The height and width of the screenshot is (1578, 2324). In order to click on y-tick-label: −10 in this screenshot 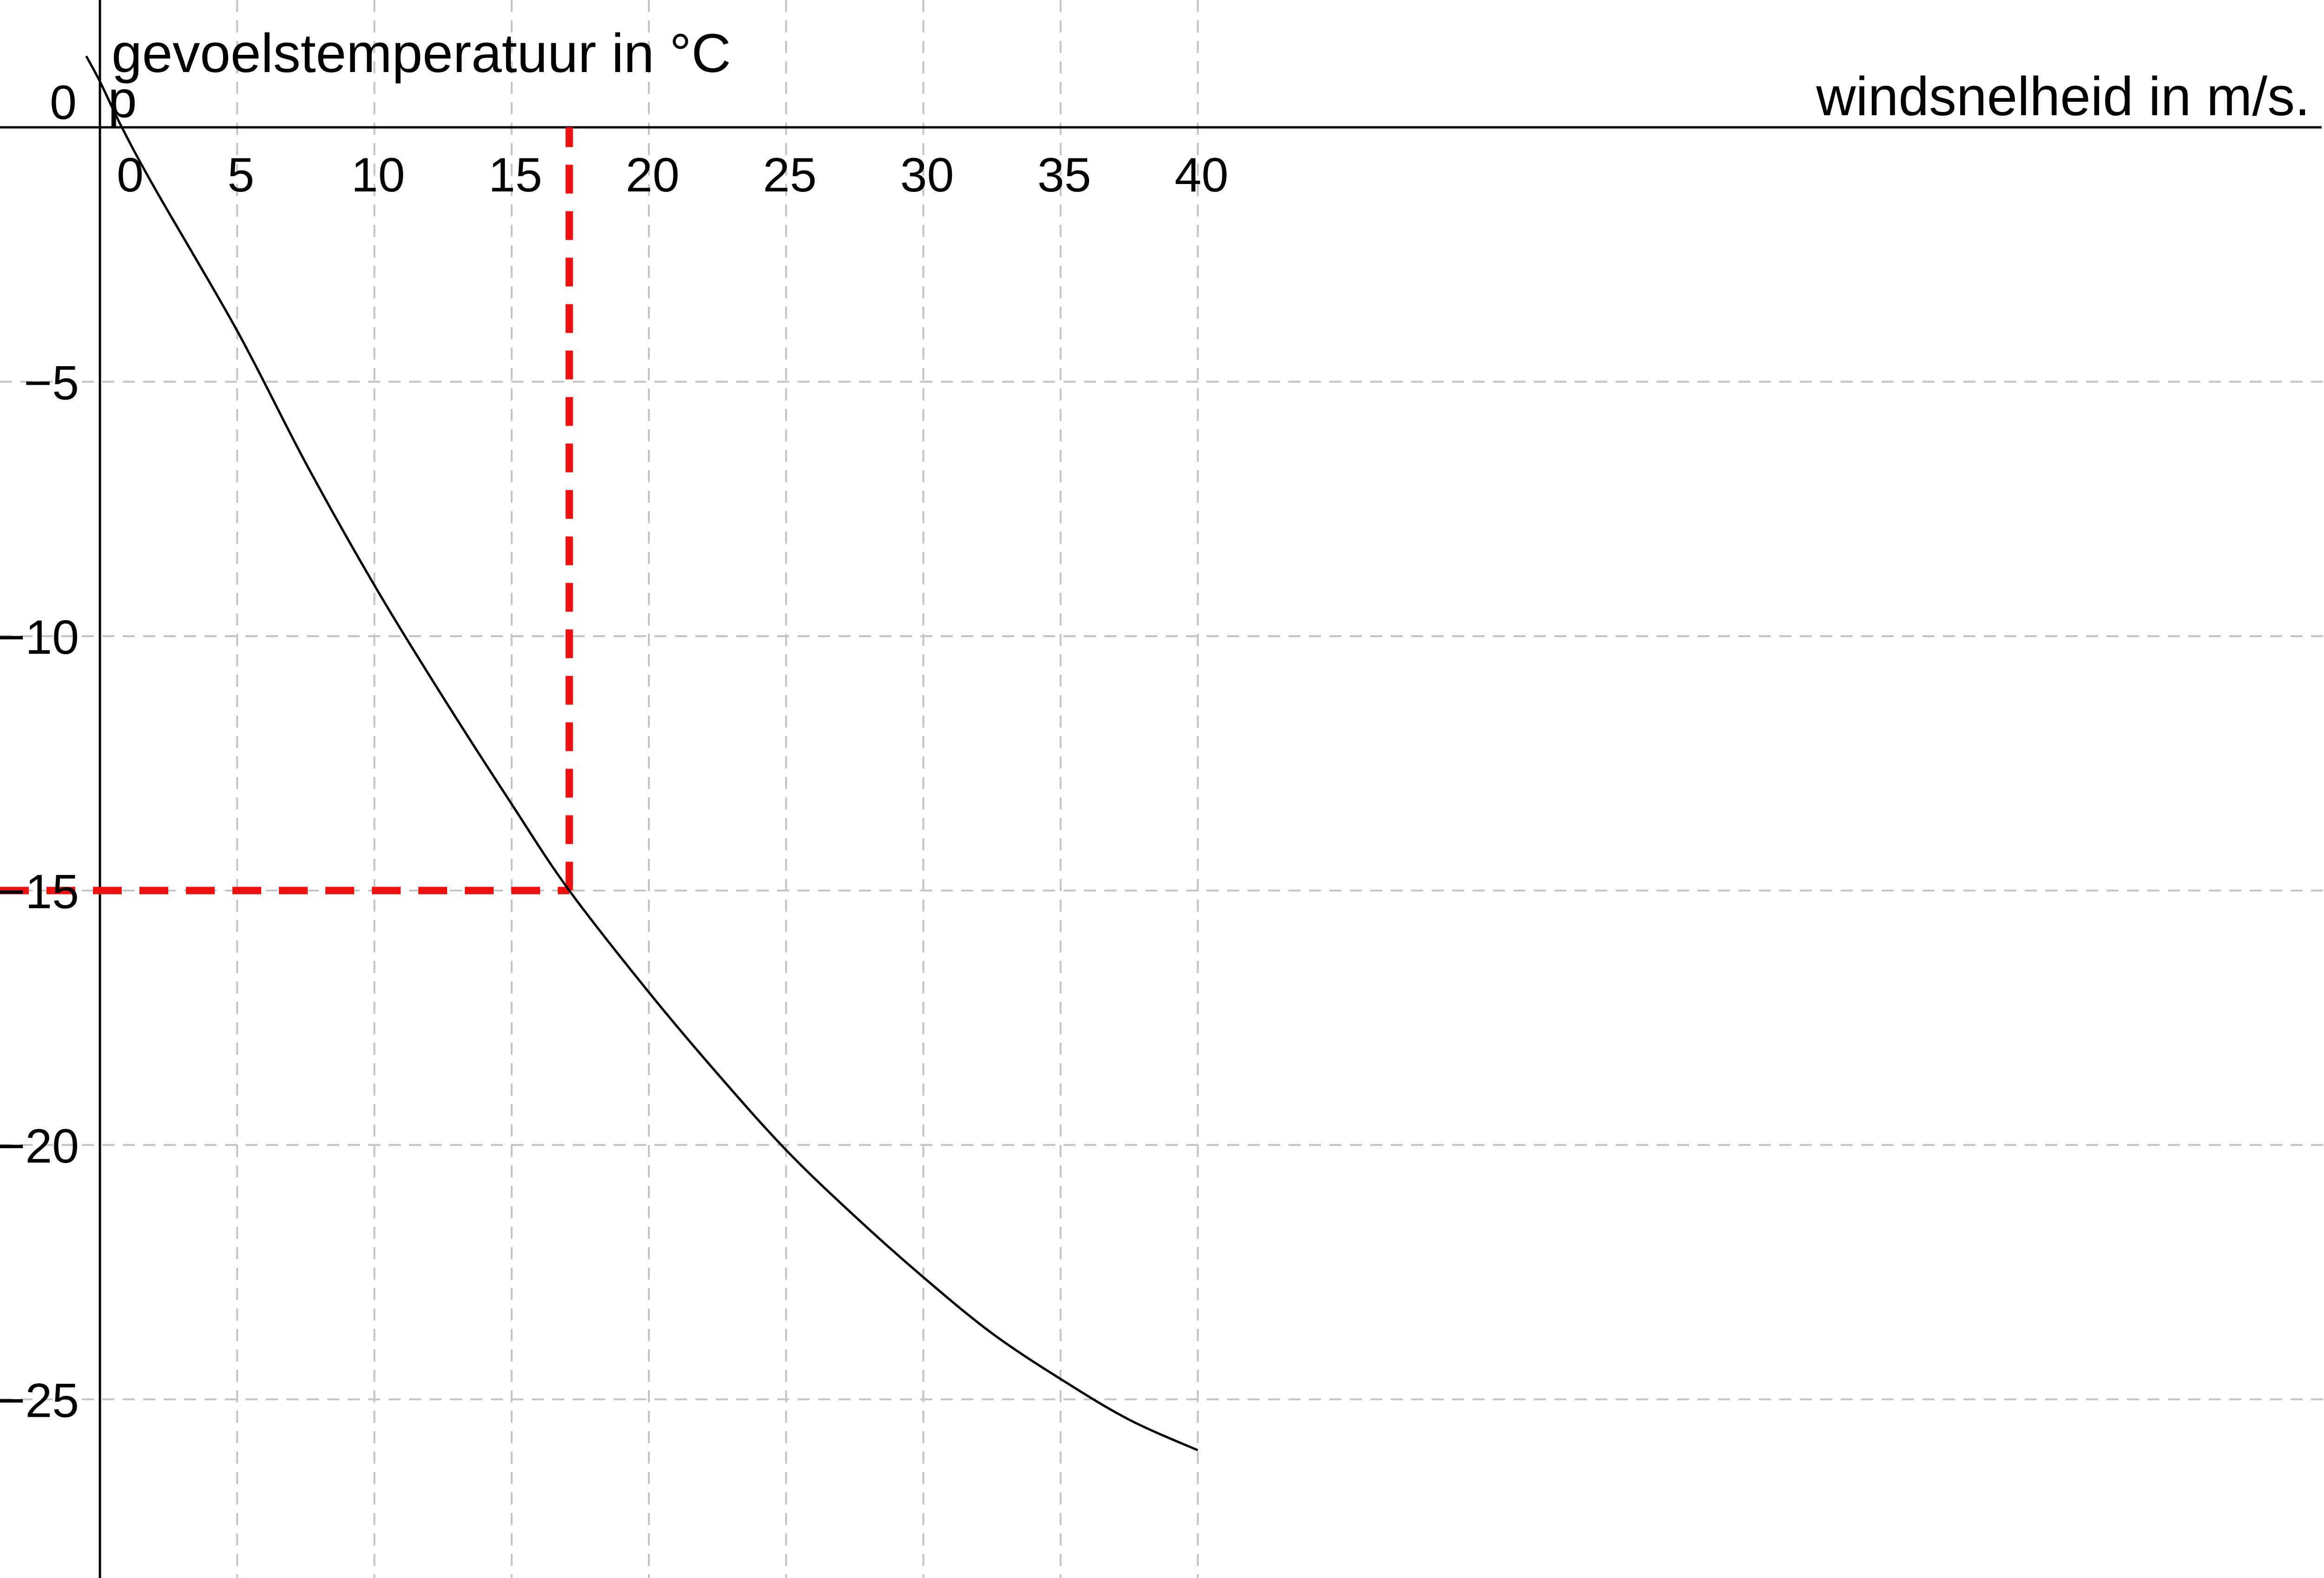, I will do `click(39, 637)`.